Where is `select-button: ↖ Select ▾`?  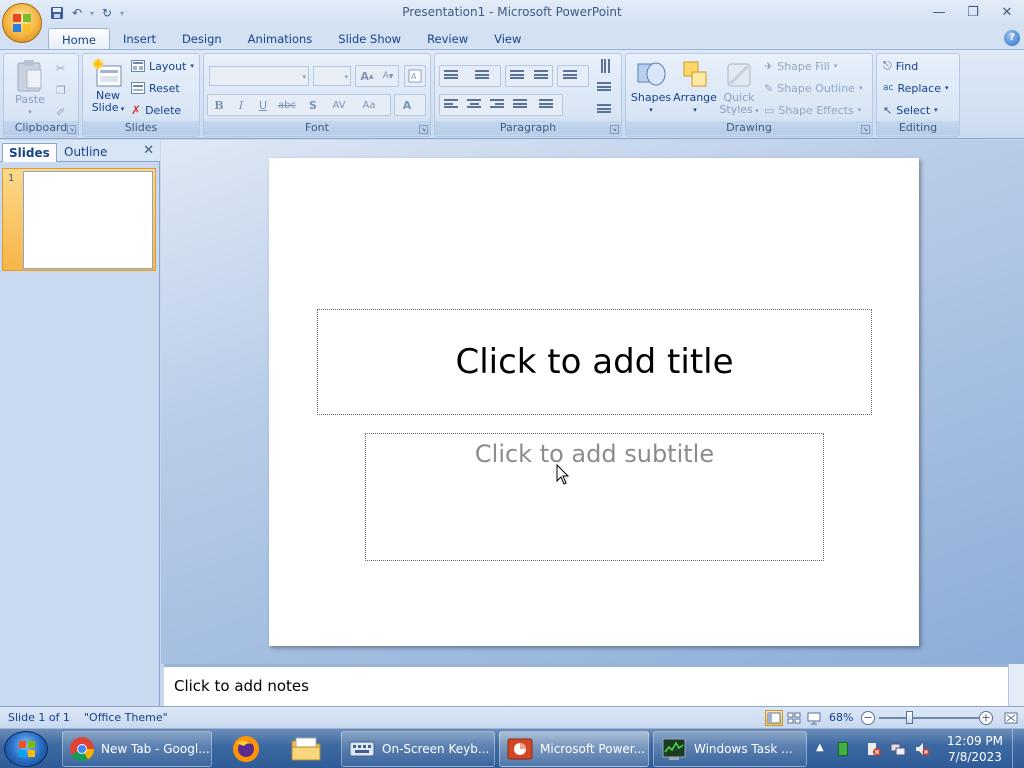
select-button: ↖ Select ▾ is located at coordinates (910, 110).